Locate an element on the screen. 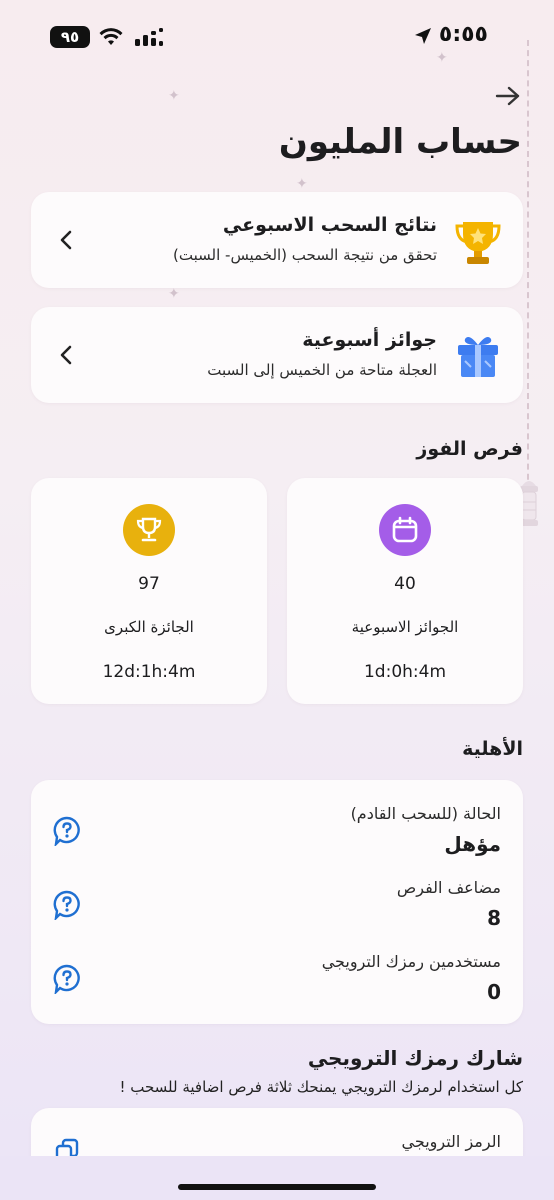 Image resolution: width=554 pixels, height=1200 pixels. eligibility-section-title: الأهلية is located at coordinates (492, 749).